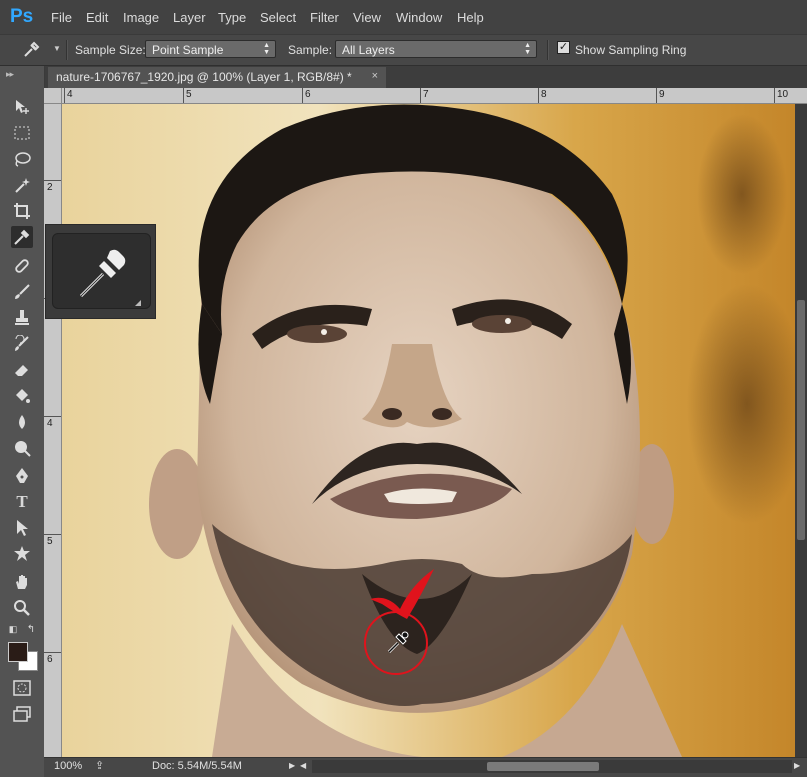  Describe the element at coordinates (368, 50) in the screenshot. I see `sample-value: All Layers` at that location.